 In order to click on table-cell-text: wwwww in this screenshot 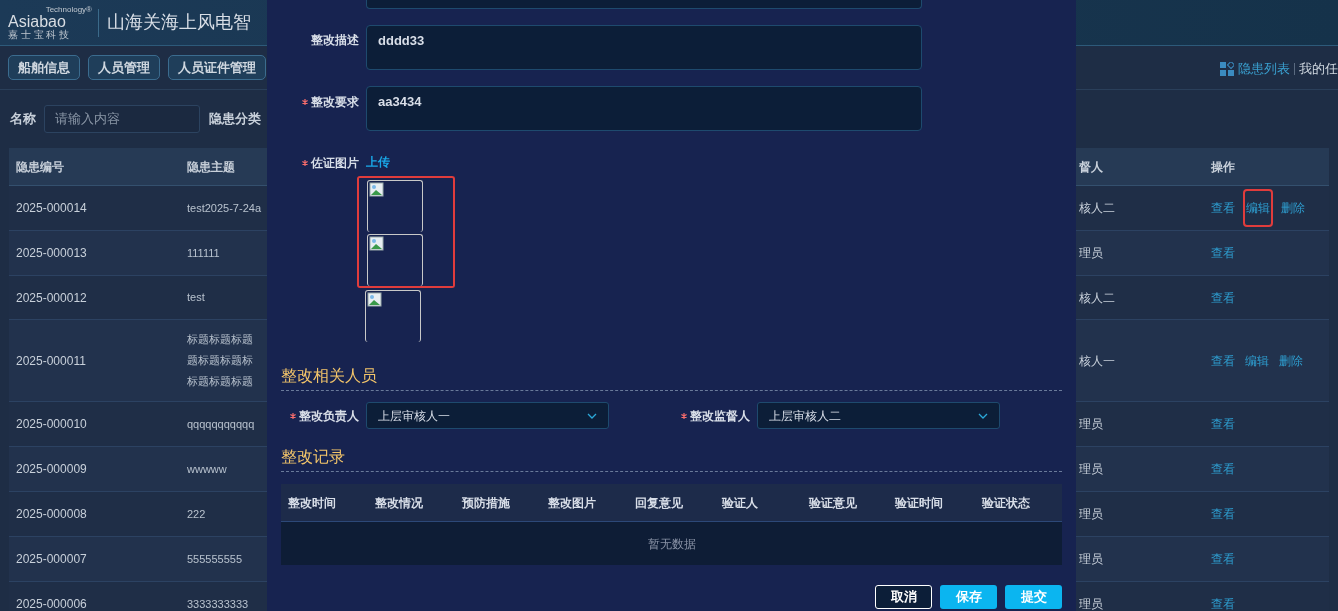, I will do `click(207, 469)`.